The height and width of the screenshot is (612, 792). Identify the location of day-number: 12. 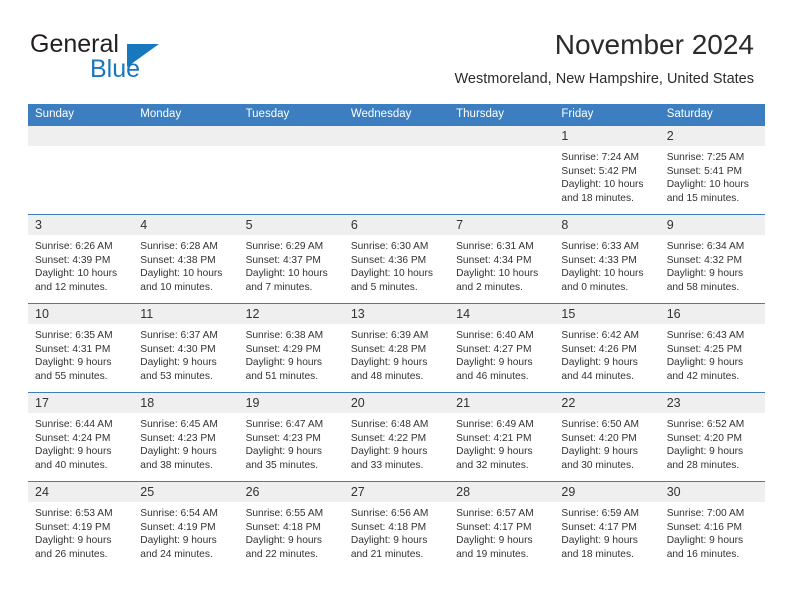
(291, 314).